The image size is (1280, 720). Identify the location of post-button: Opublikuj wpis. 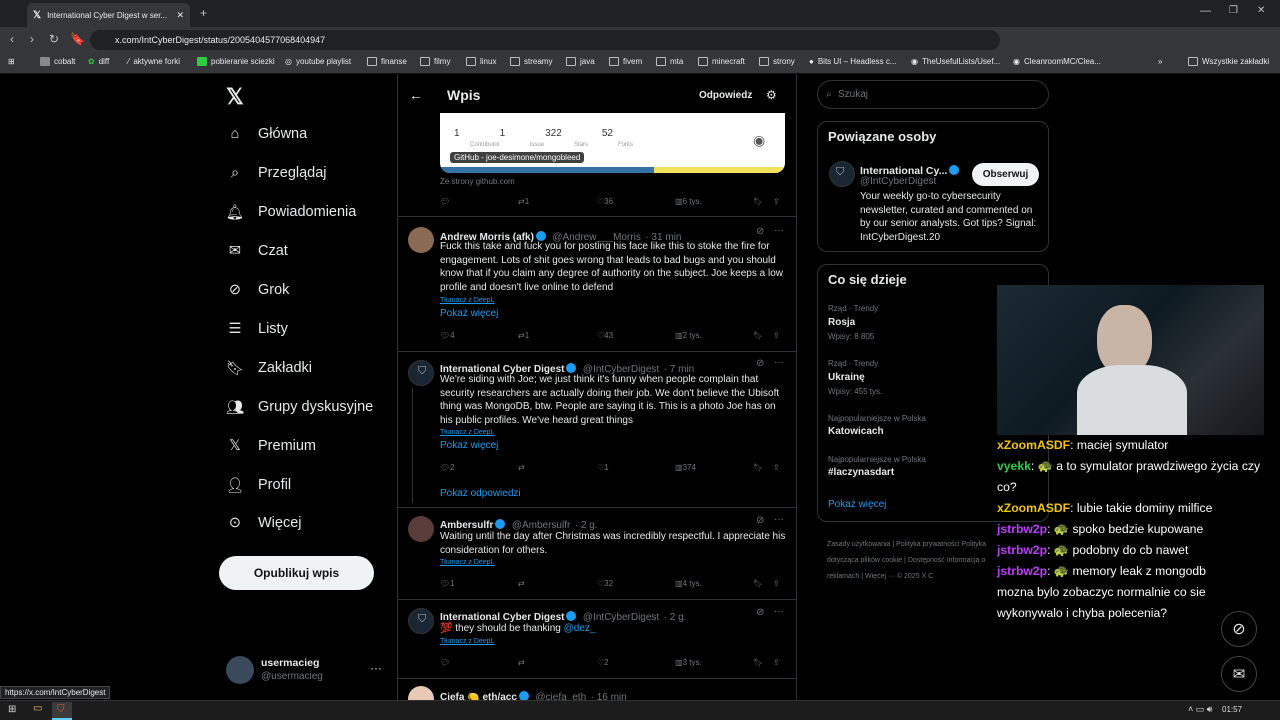
(296, 573).